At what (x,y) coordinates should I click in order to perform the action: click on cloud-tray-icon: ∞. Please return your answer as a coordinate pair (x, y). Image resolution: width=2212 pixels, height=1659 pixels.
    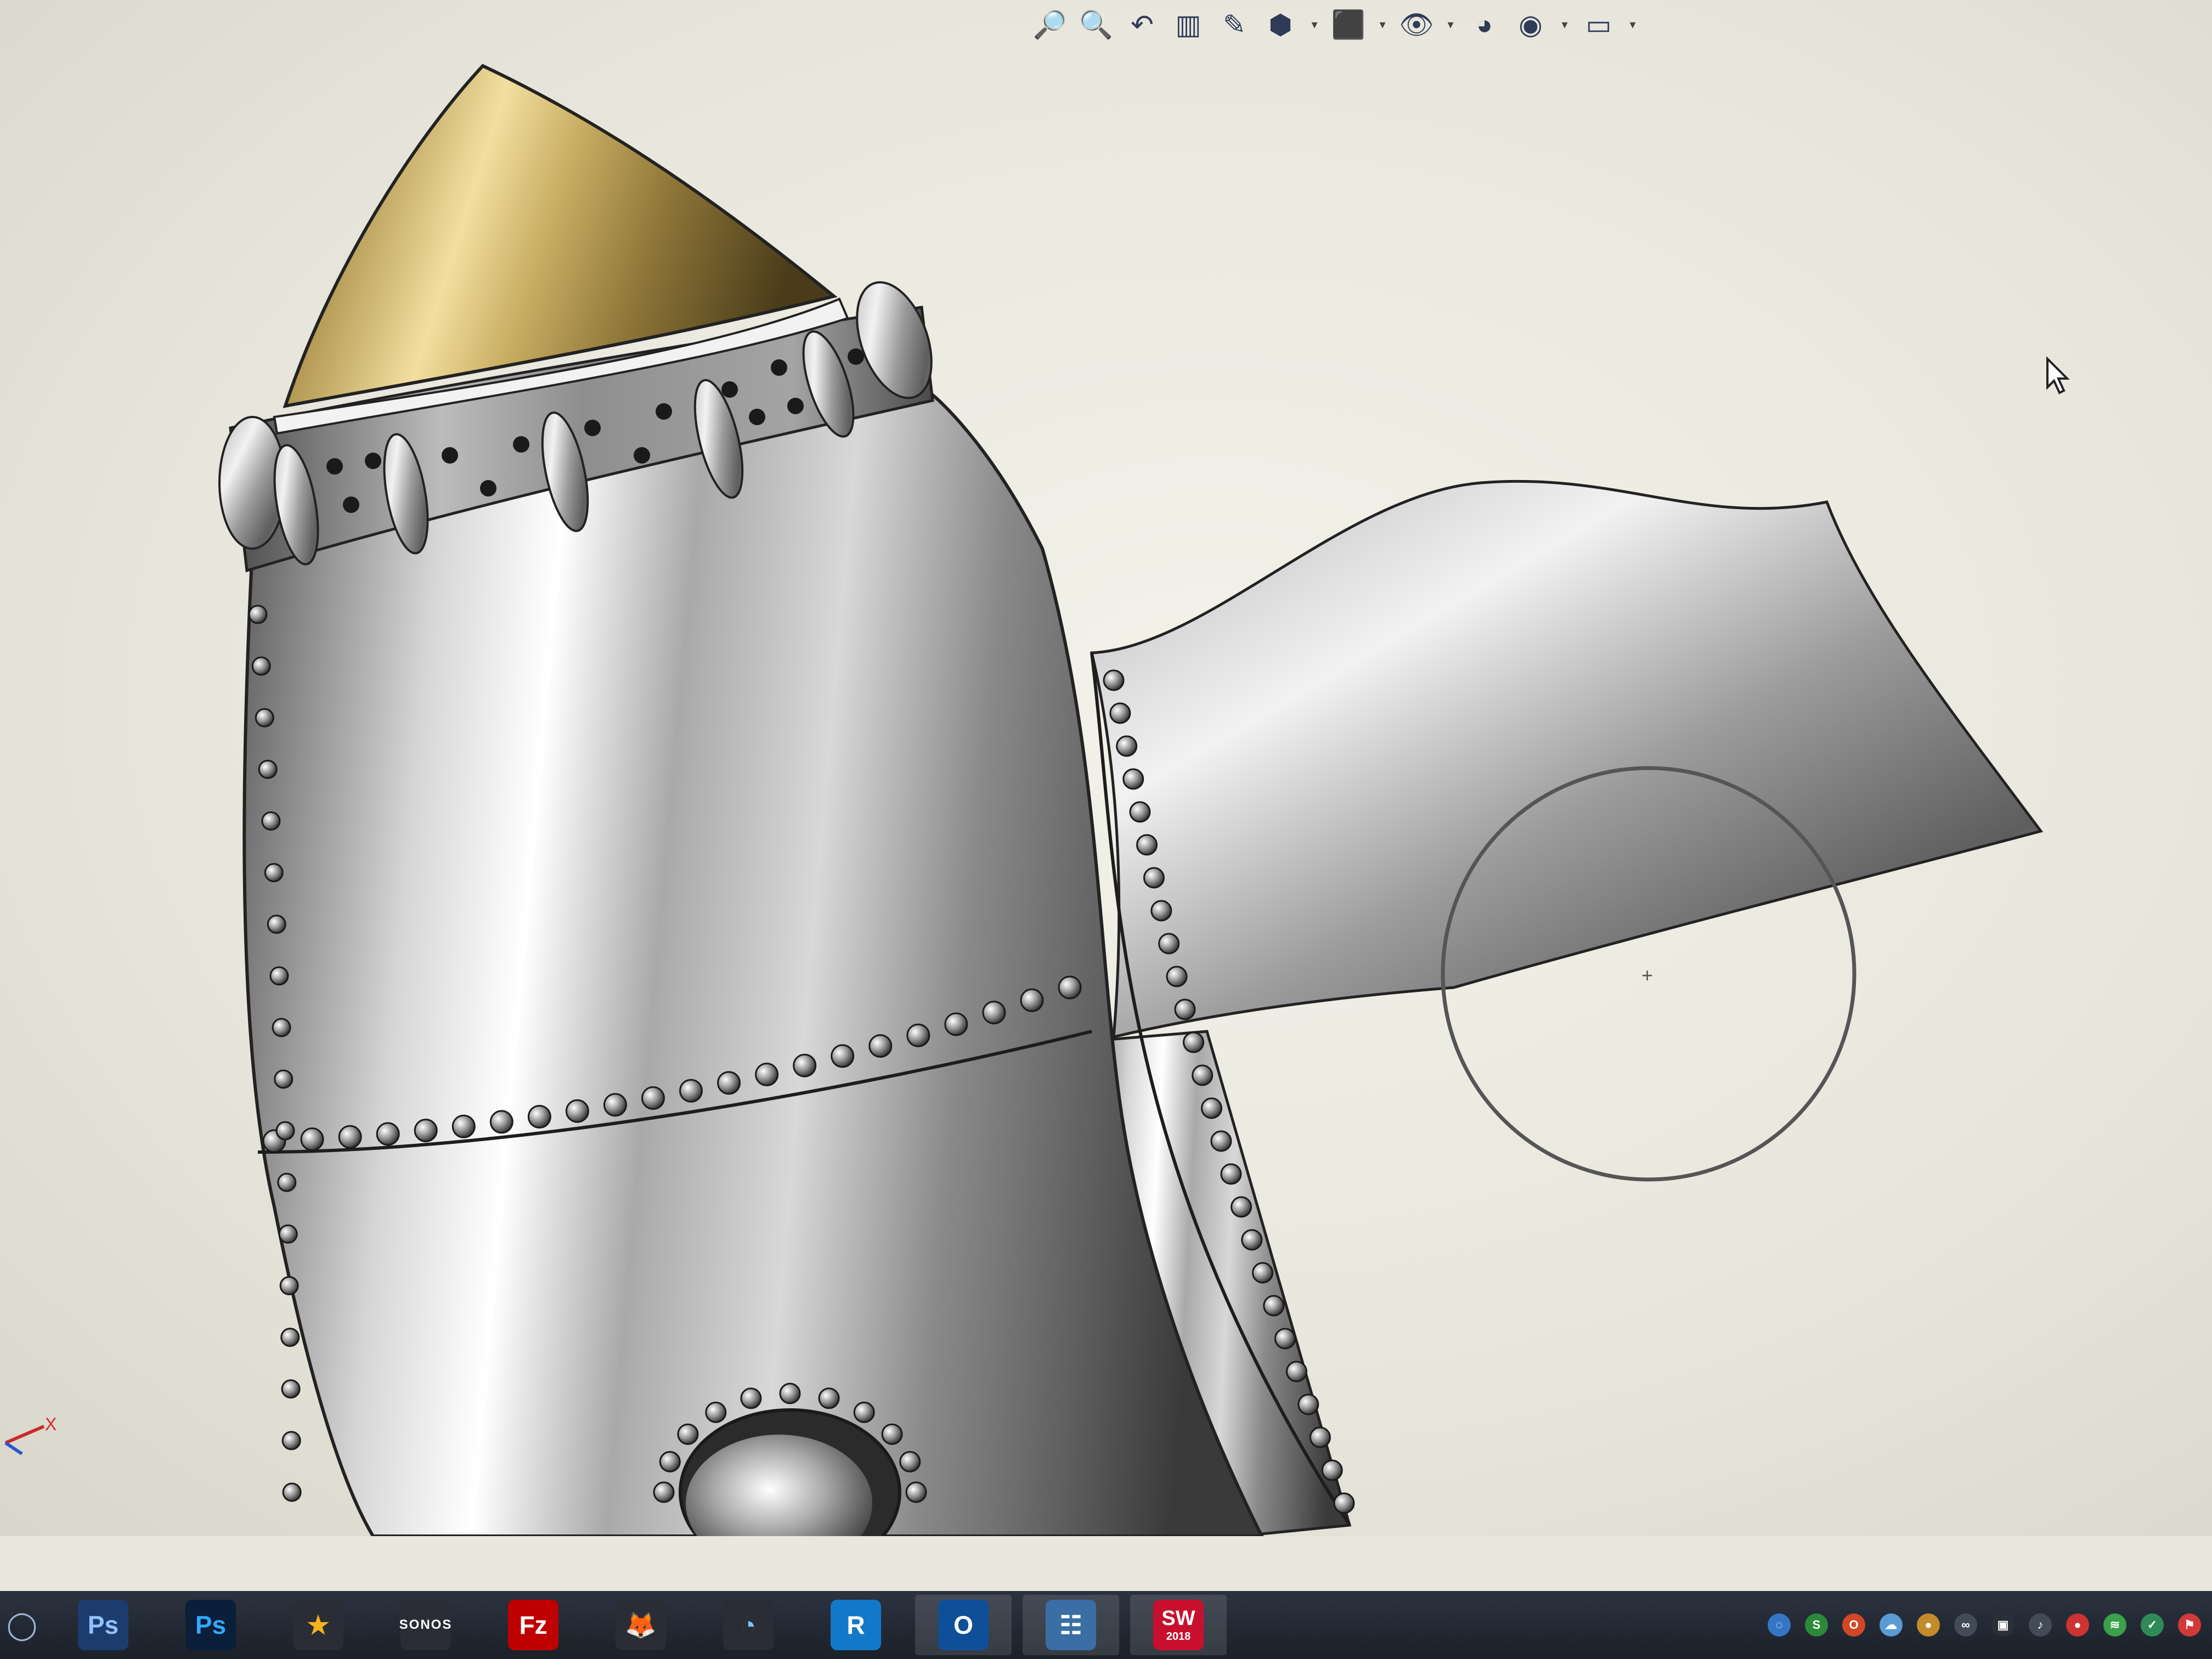
    Looking at the image, I should click on (1965, 1625).